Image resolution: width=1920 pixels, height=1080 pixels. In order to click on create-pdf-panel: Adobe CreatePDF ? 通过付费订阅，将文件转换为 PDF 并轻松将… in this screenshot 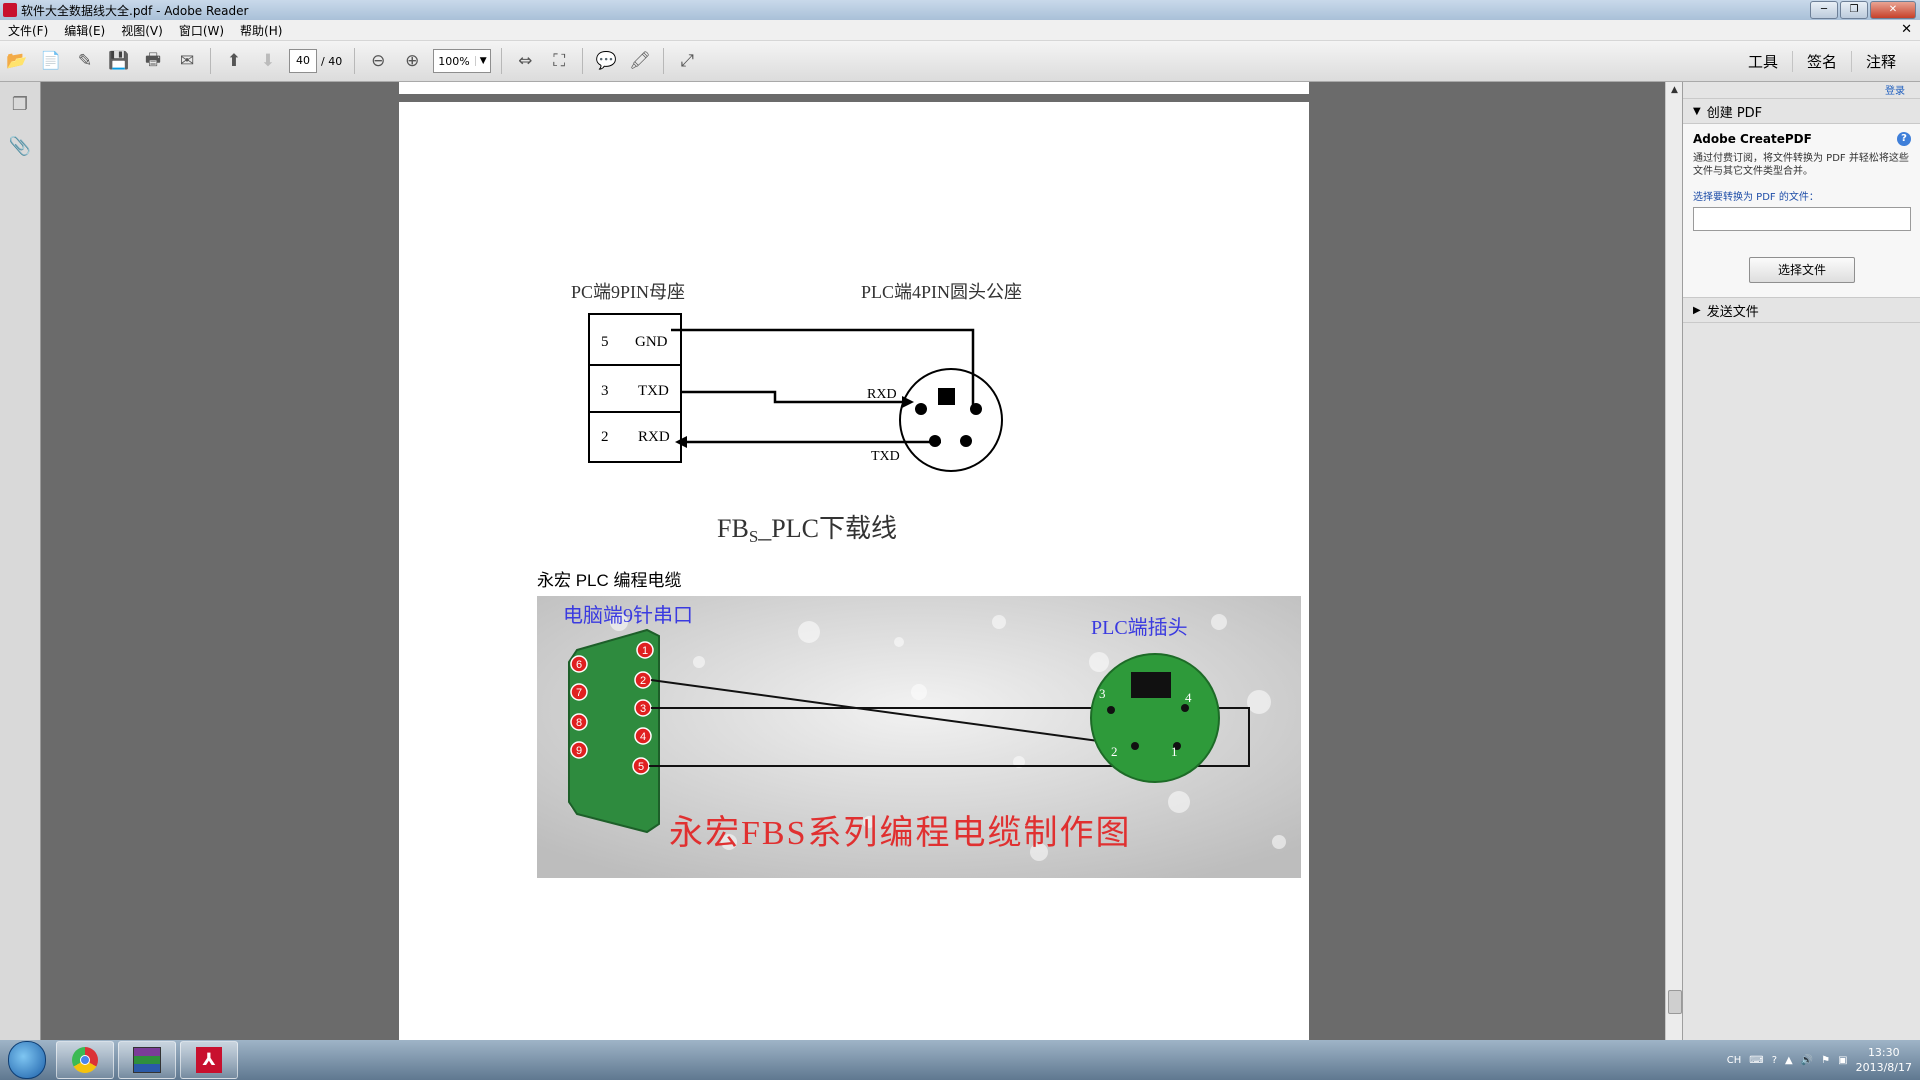, I will do `click(1801, 211)`.